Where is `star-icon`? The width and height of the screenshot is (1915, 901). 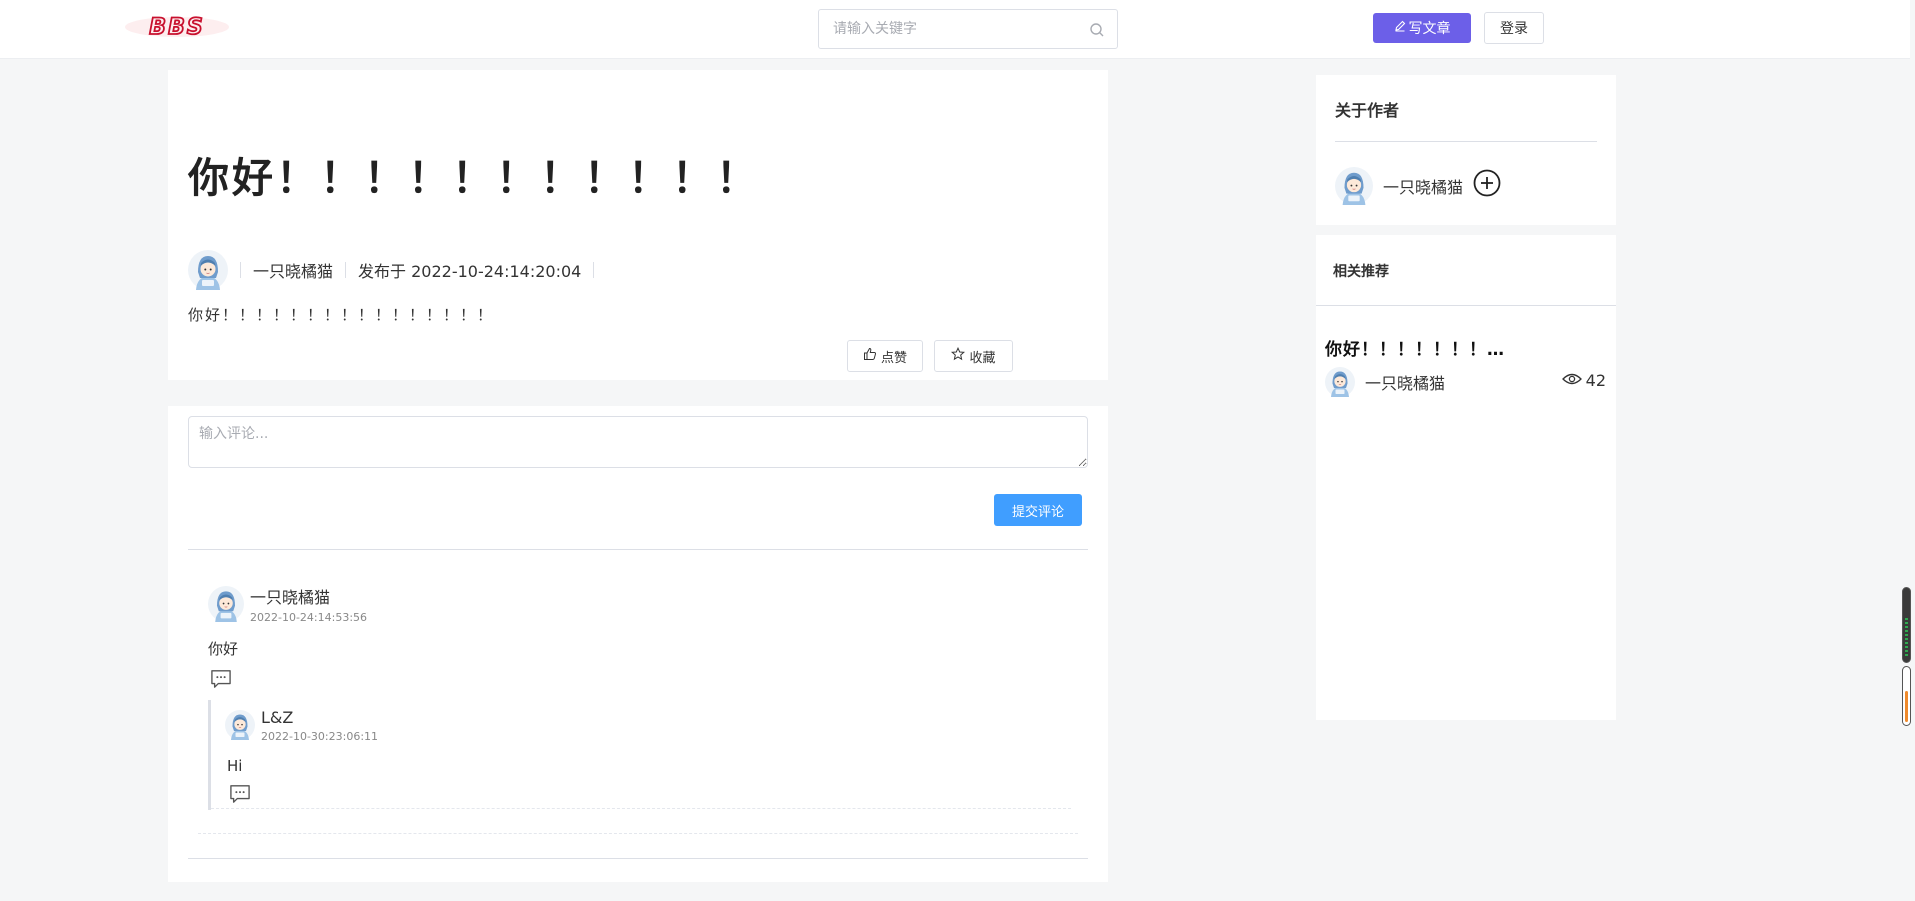 star-icon is located at coordinates (958, 355).